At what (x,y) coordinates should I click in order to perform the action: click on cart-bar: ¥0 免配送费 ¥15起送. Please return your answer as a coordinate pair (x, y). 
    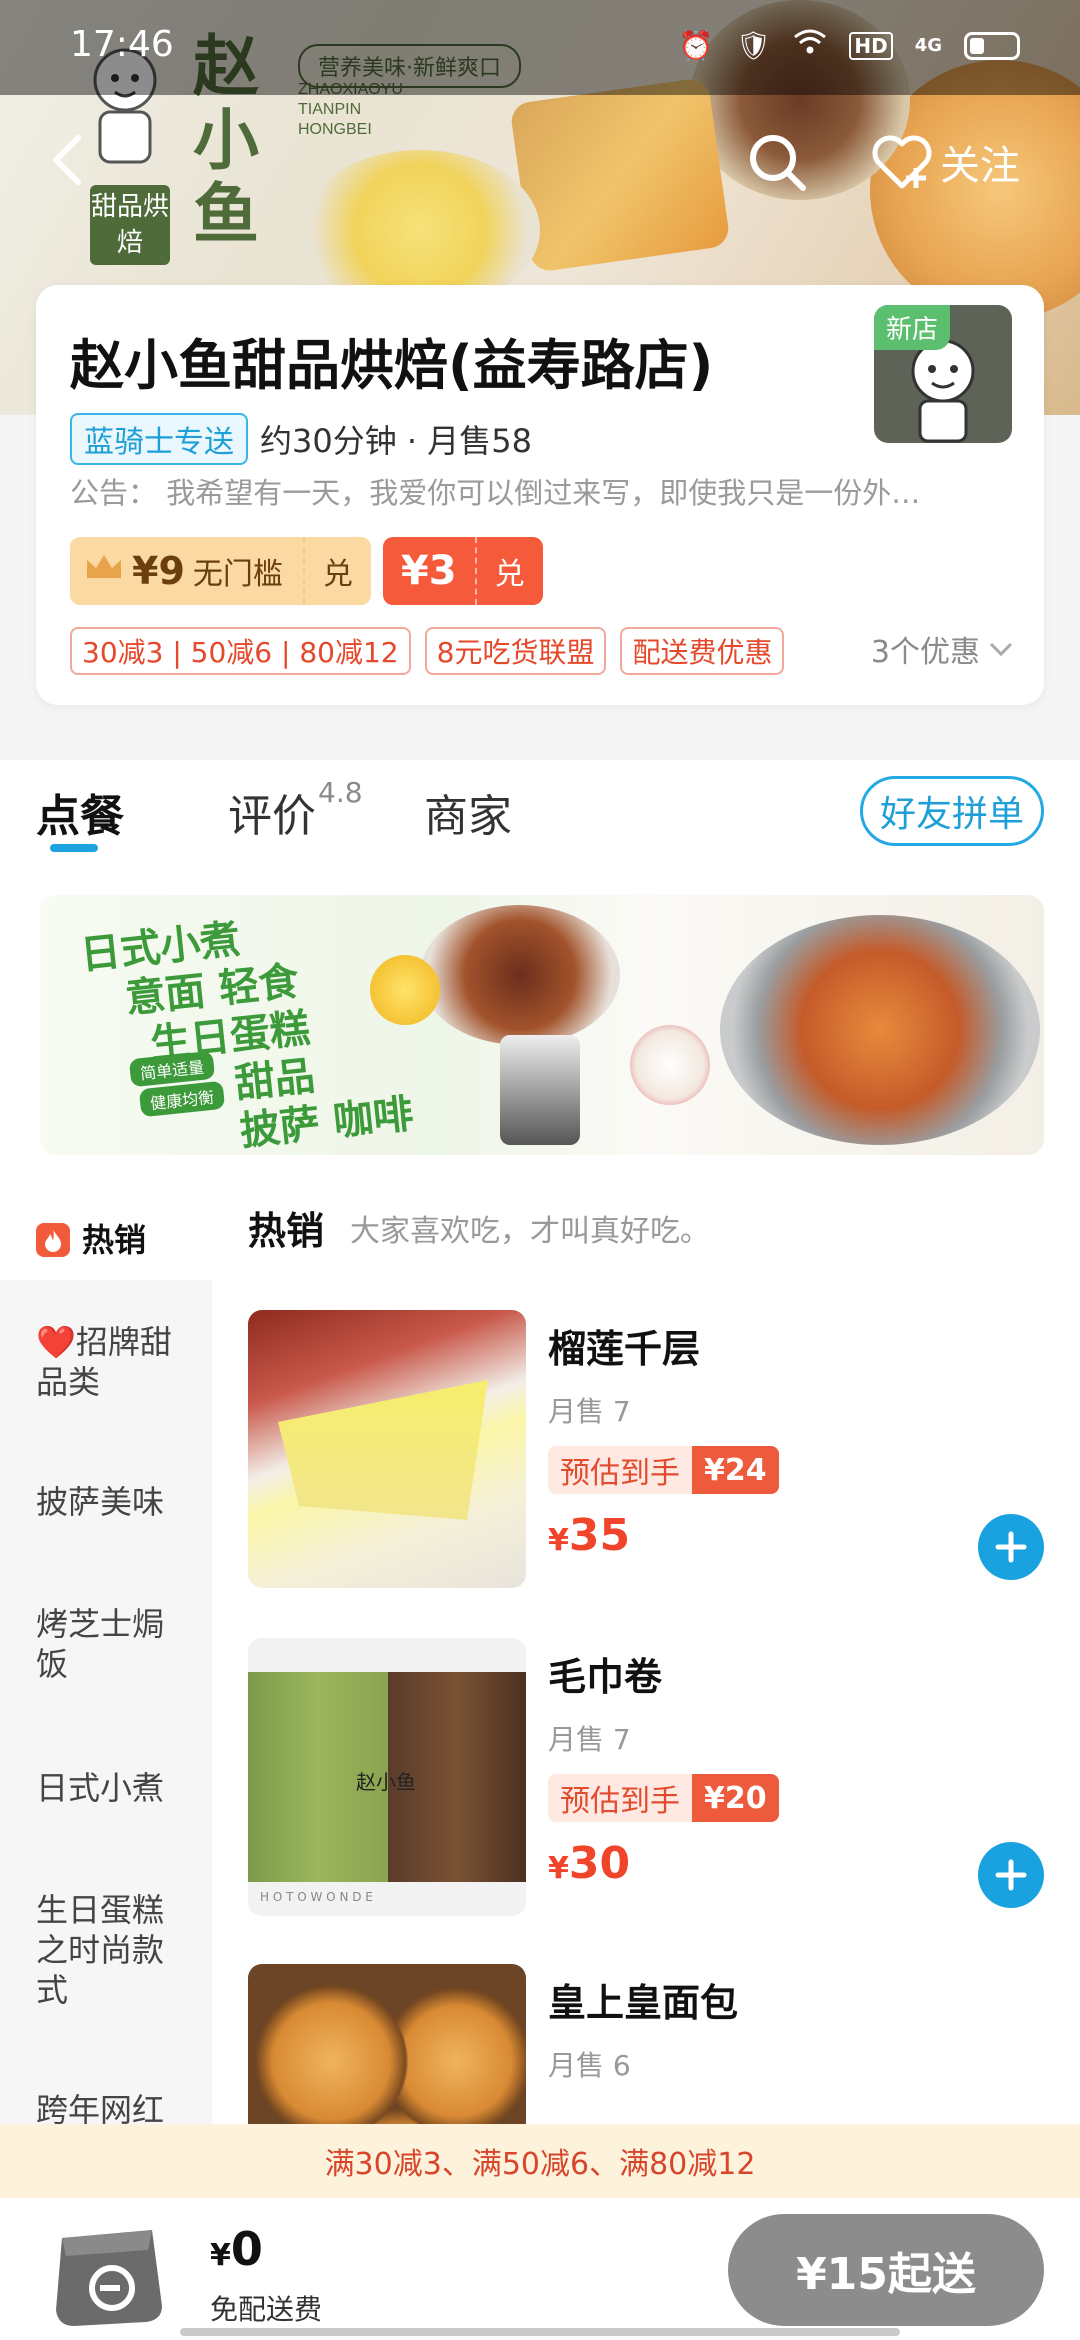
    Looking at the image, I should click on (540, 2269).